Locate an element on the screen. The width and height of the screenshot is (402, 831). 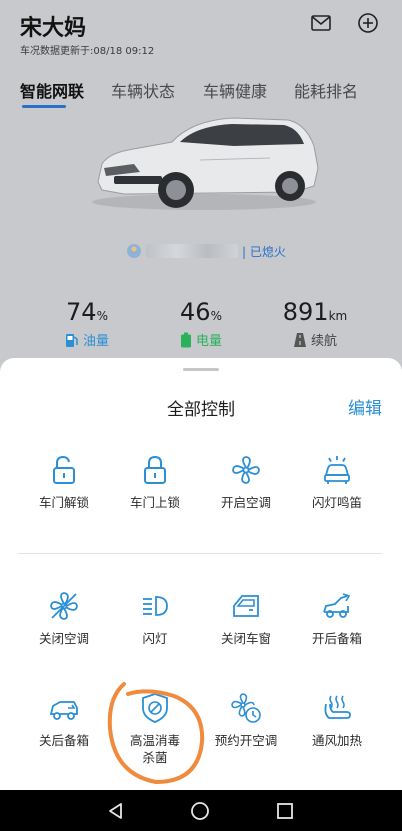
trunk-open-icon is located at coordinates (337, 605).